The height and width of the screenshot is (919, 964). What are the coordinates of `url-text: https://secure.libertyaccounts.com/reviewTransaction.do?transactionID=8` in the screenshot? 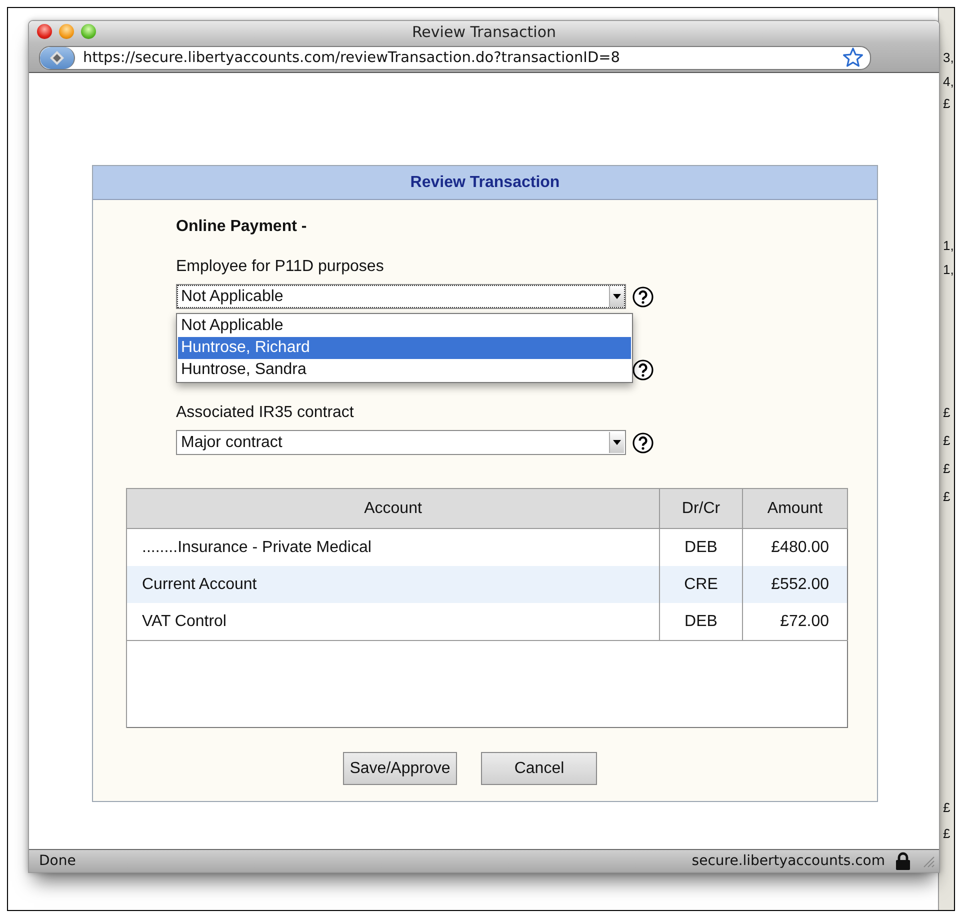 It's located at (352, 58).